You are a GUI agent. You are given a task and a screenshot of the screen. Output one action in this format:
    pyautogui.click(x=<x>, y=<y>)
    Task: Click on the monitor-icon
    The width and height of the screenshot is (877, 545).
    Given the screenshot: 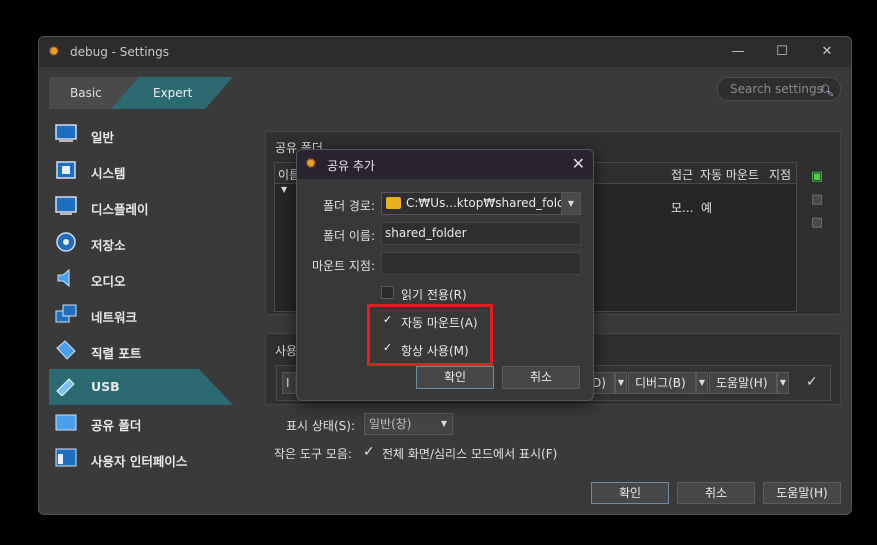 What is the action you would take?
    pyautogui.click(x=66, y=133)
    